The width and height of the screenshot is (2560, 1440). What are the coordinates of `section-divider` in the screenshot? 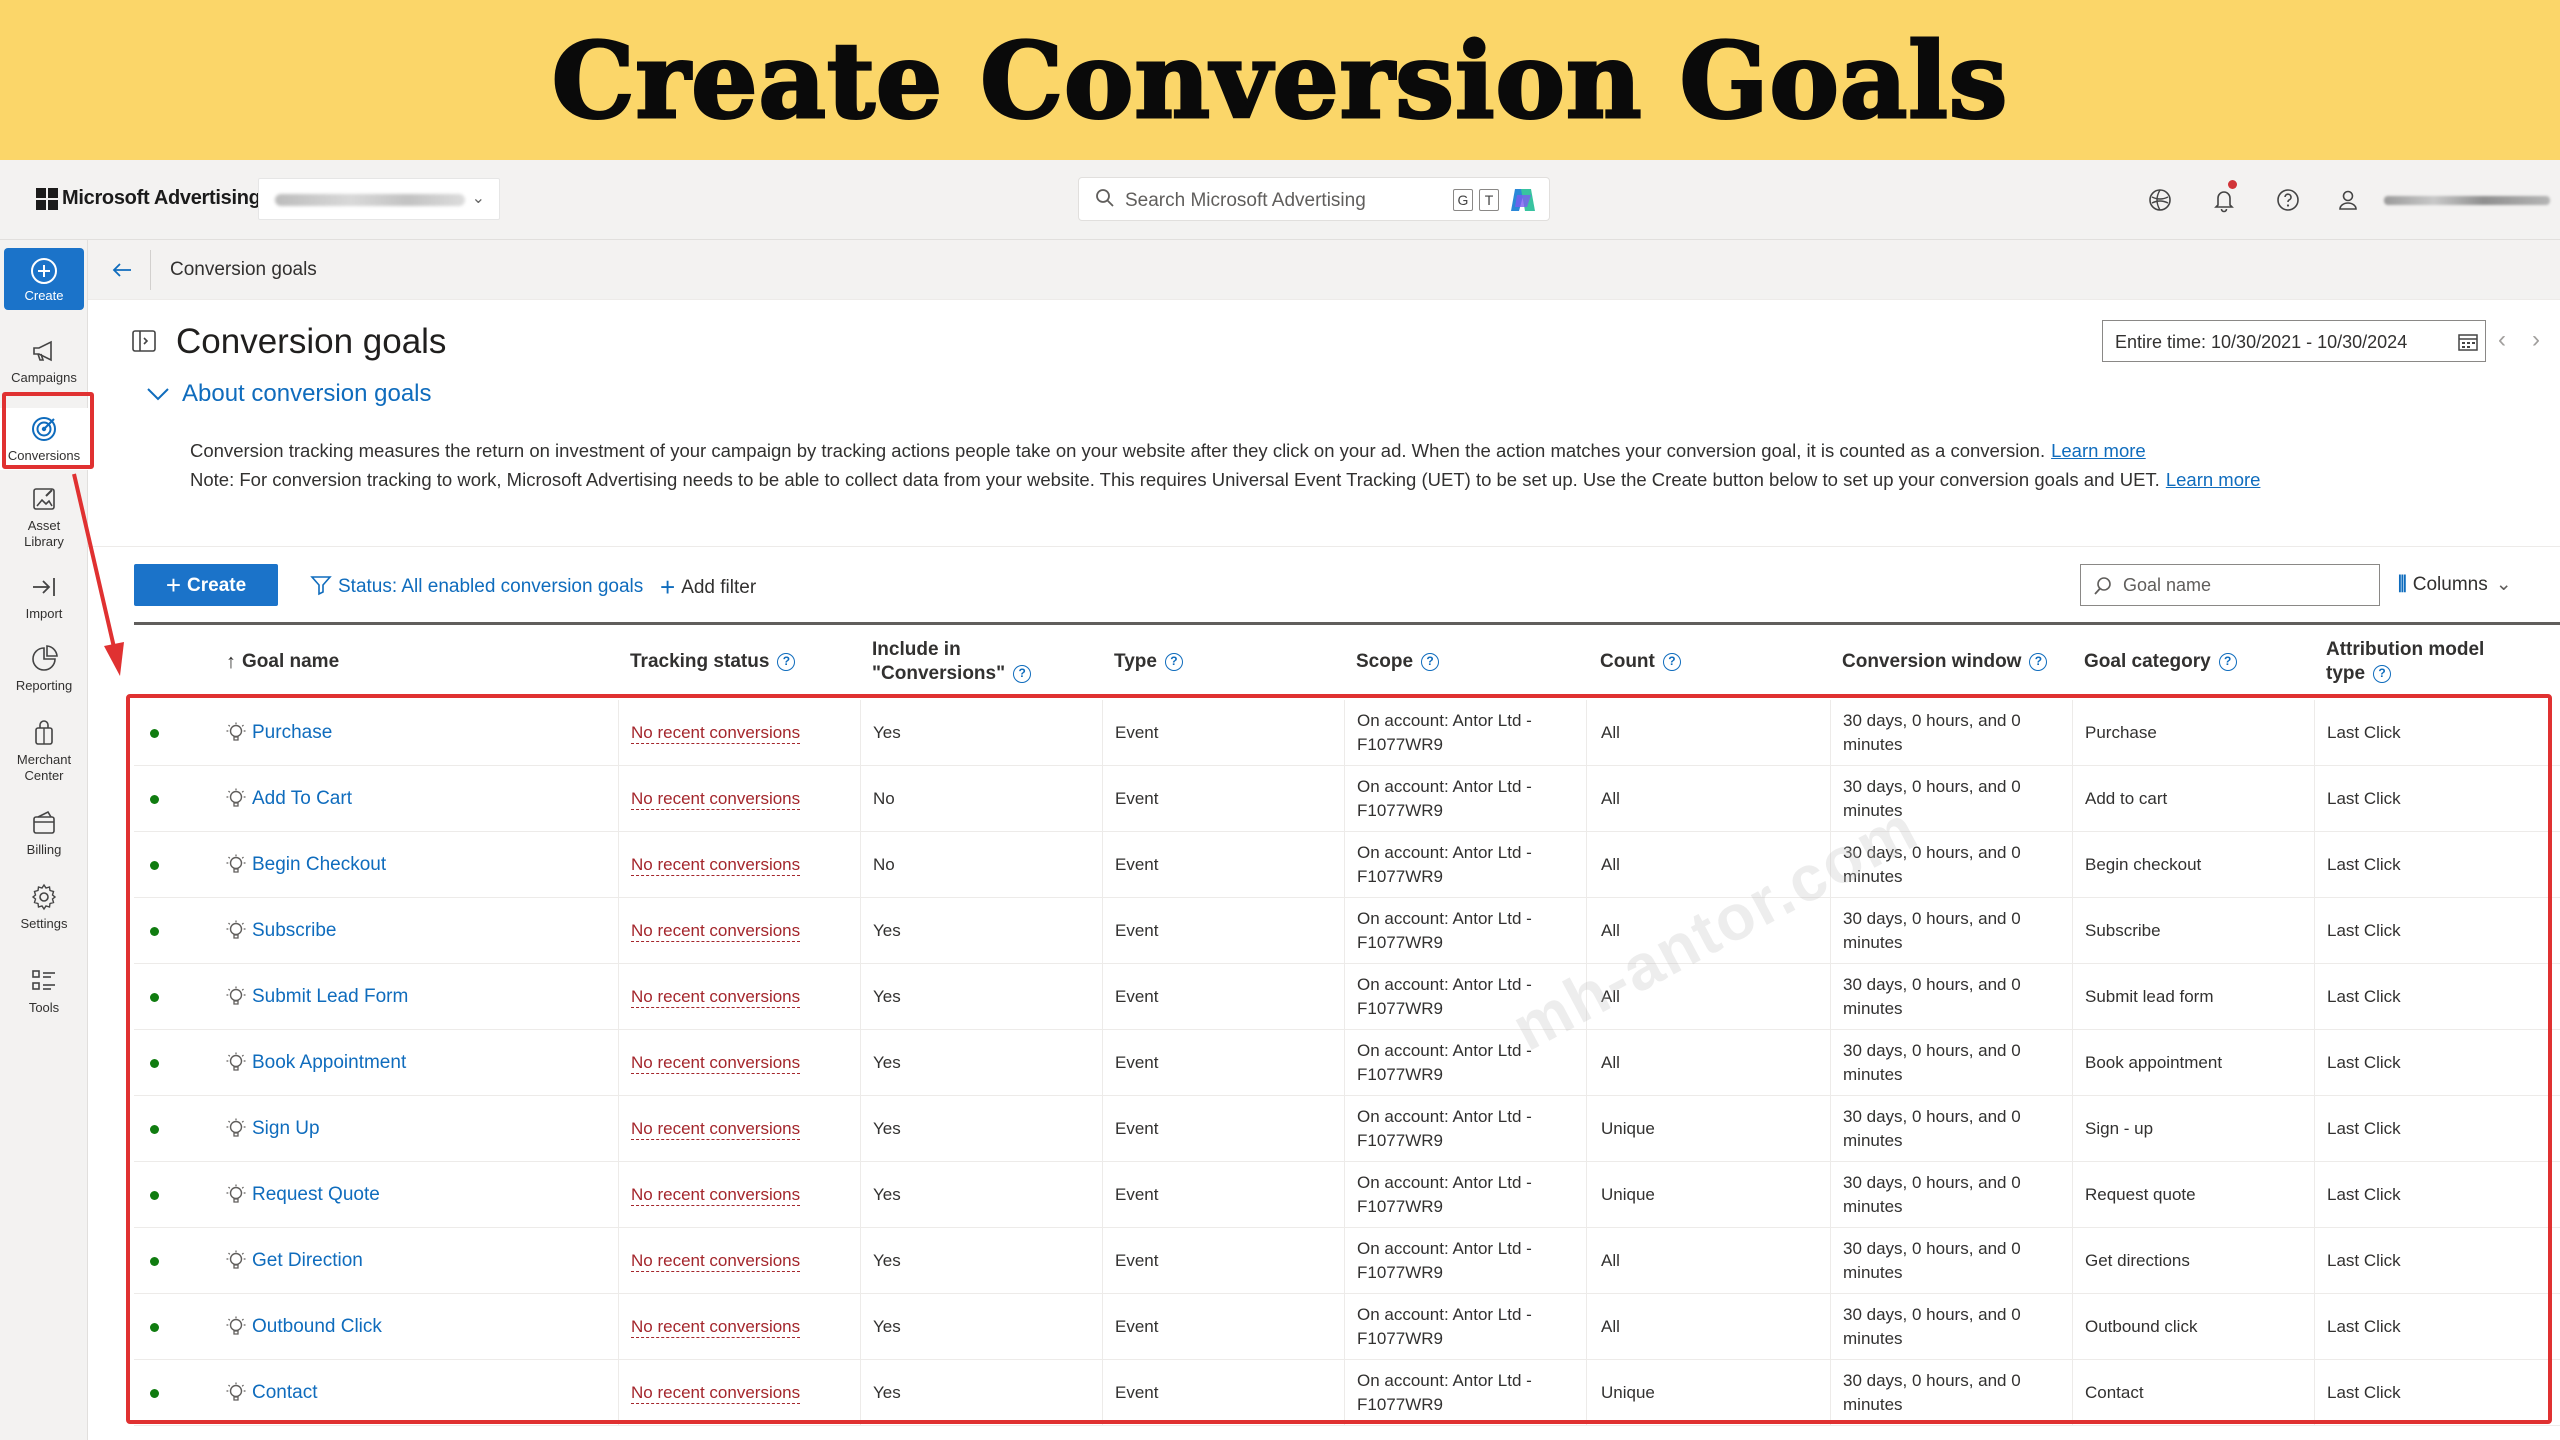 It's located at (1324, 546).